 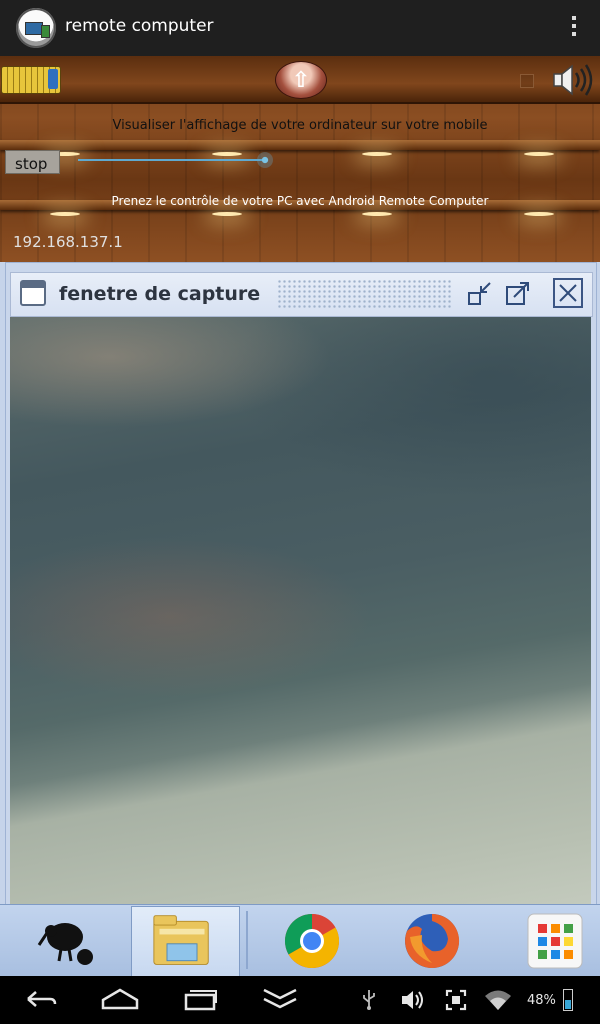 I want to click on stop-button: stop, so click(x=32, y=162).